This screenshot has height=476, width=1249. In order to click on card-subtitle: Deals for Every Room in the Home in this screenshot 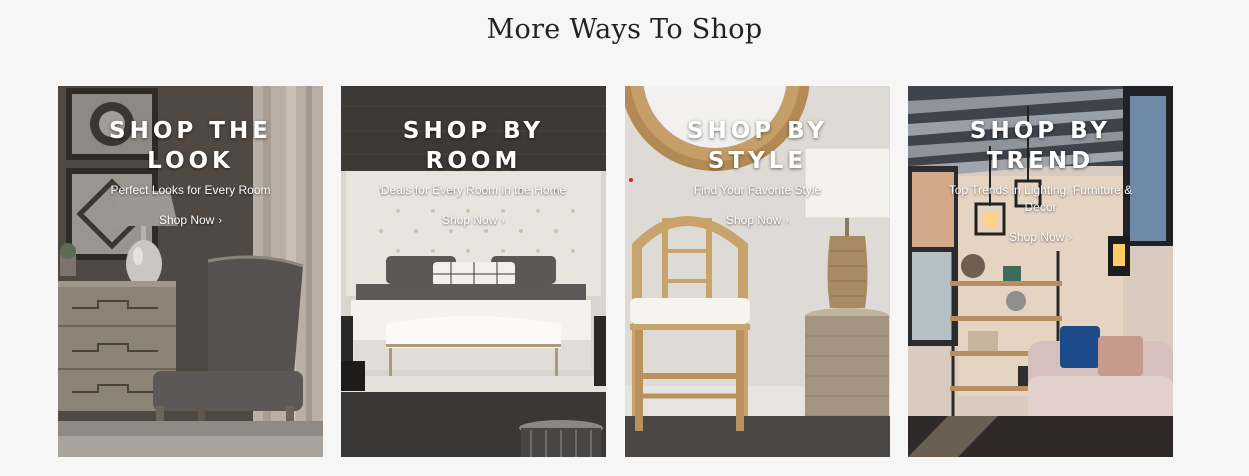, I will do `click(473, 190)`.